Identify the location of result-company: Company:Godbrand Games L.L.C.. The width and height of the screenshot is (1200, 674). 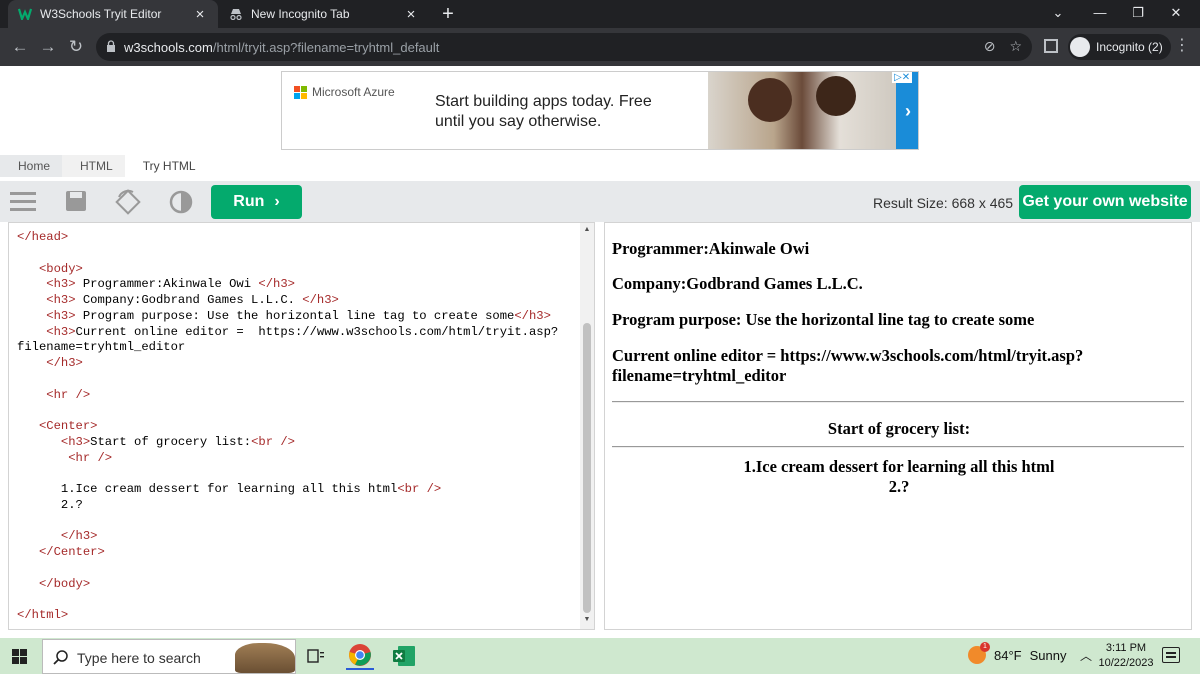
(737, 283).